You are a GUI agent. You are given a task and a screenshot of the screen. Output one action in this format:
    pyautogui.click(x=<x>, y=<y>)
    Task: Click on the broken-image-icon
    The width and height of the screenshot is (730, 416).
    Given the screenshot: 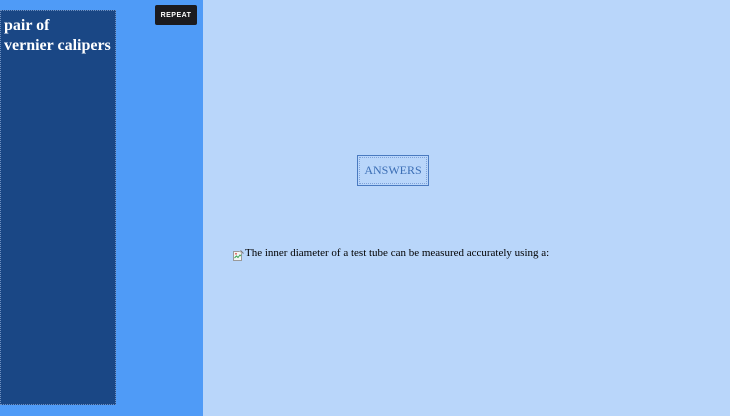 What is the action you would take?
    pyautogui.click(x=238, y=254)
    